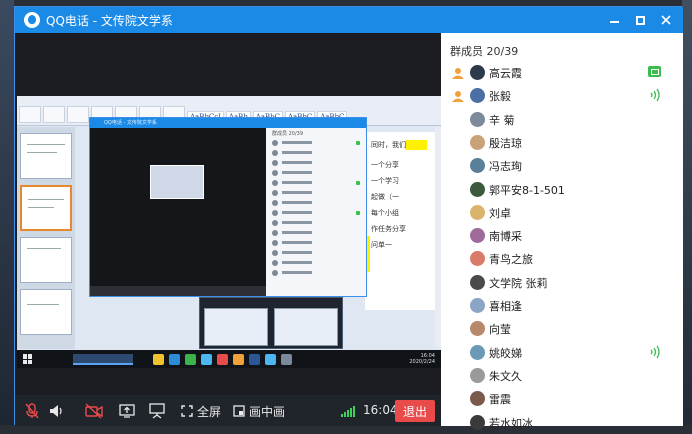 The height and width of the screenshot is (434, 692). I want to click on title-bar: QQ电话 - 文传院文学系, so click(349, 20).